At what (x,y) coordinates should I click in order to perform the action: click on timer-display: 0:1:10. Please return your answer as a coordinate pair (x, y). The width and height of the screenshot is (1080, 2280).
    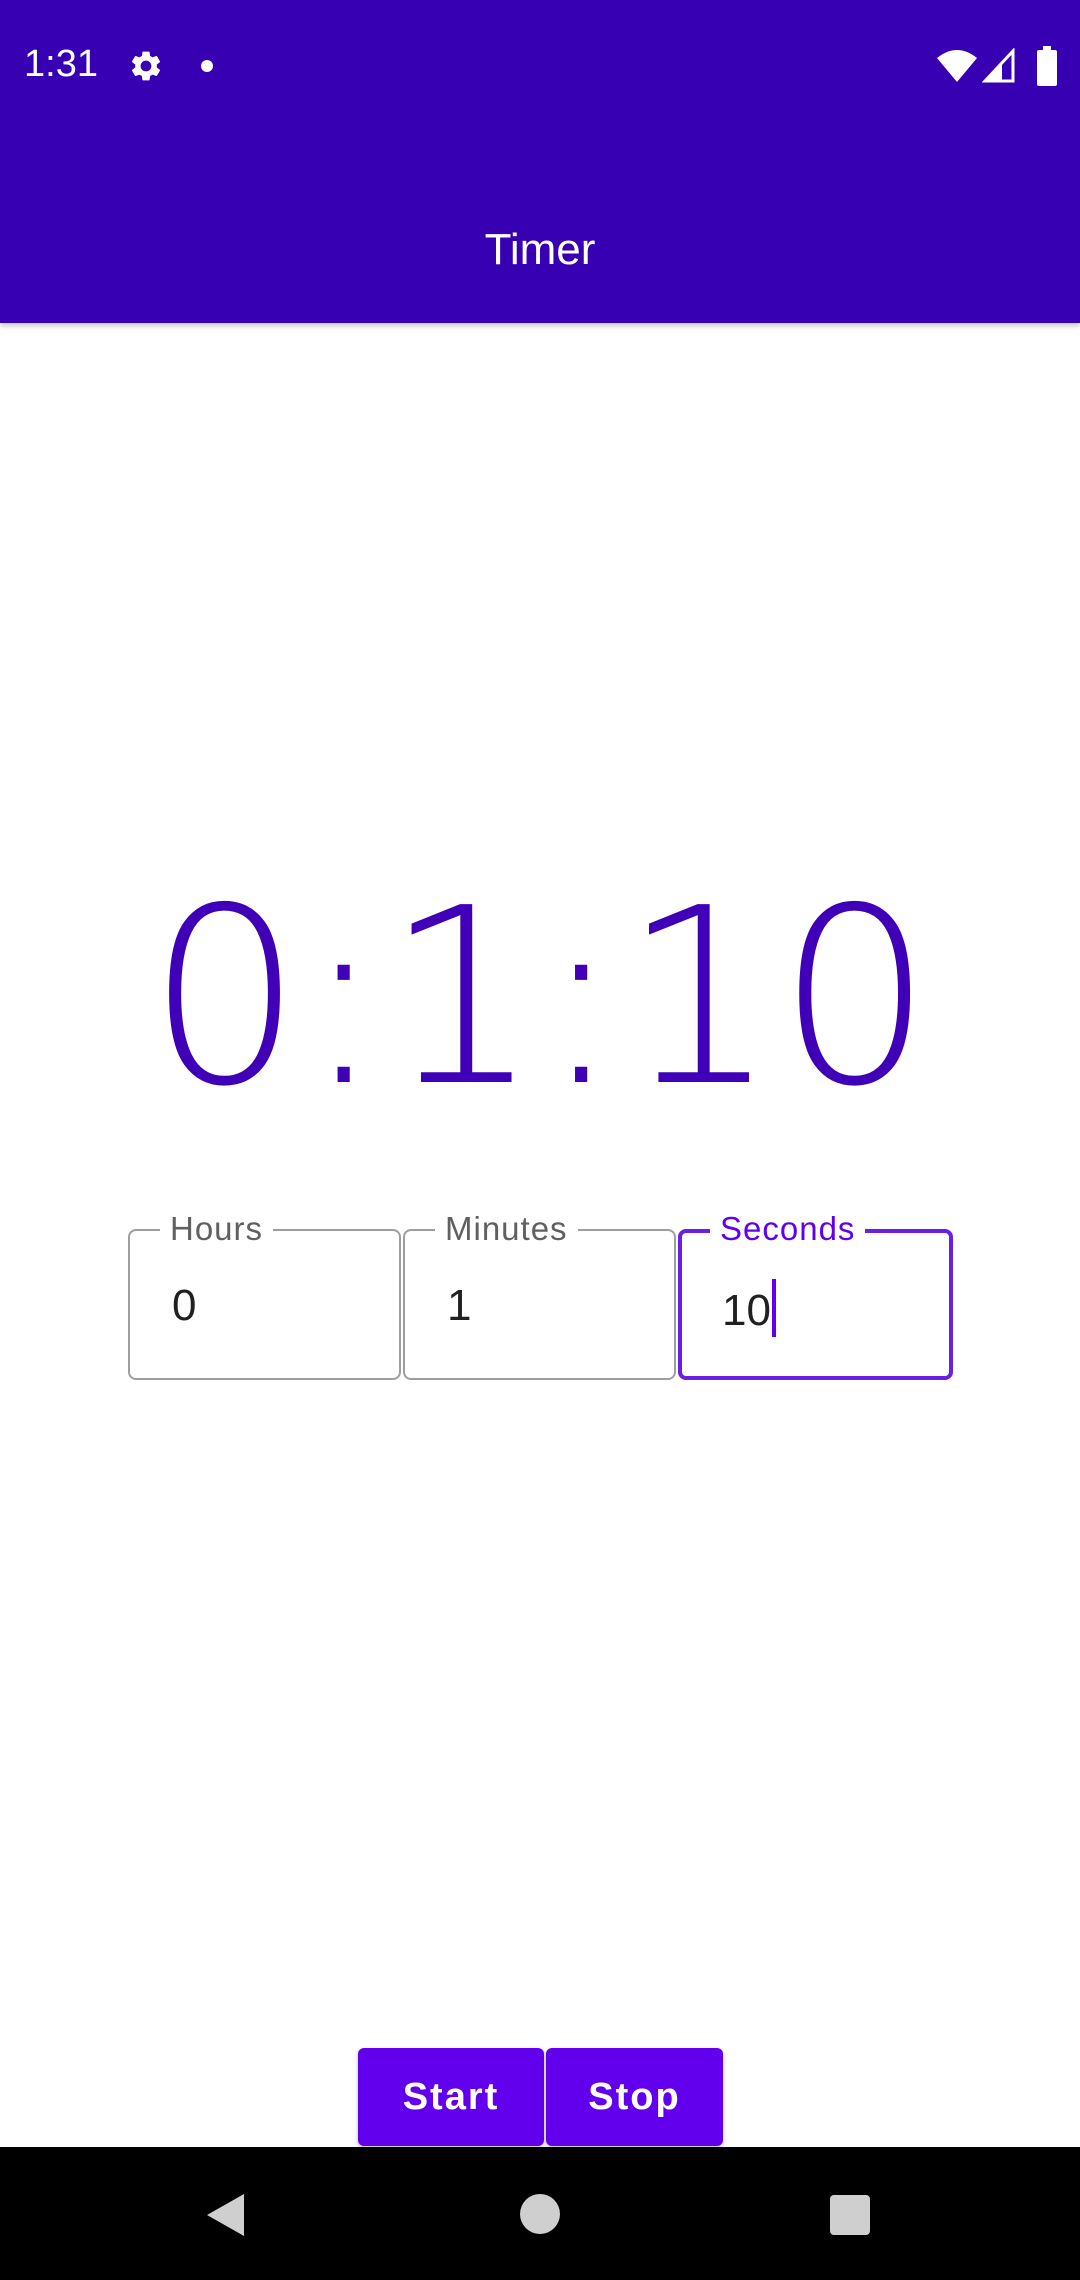
    Looking at the image, I should click on (540, 998).